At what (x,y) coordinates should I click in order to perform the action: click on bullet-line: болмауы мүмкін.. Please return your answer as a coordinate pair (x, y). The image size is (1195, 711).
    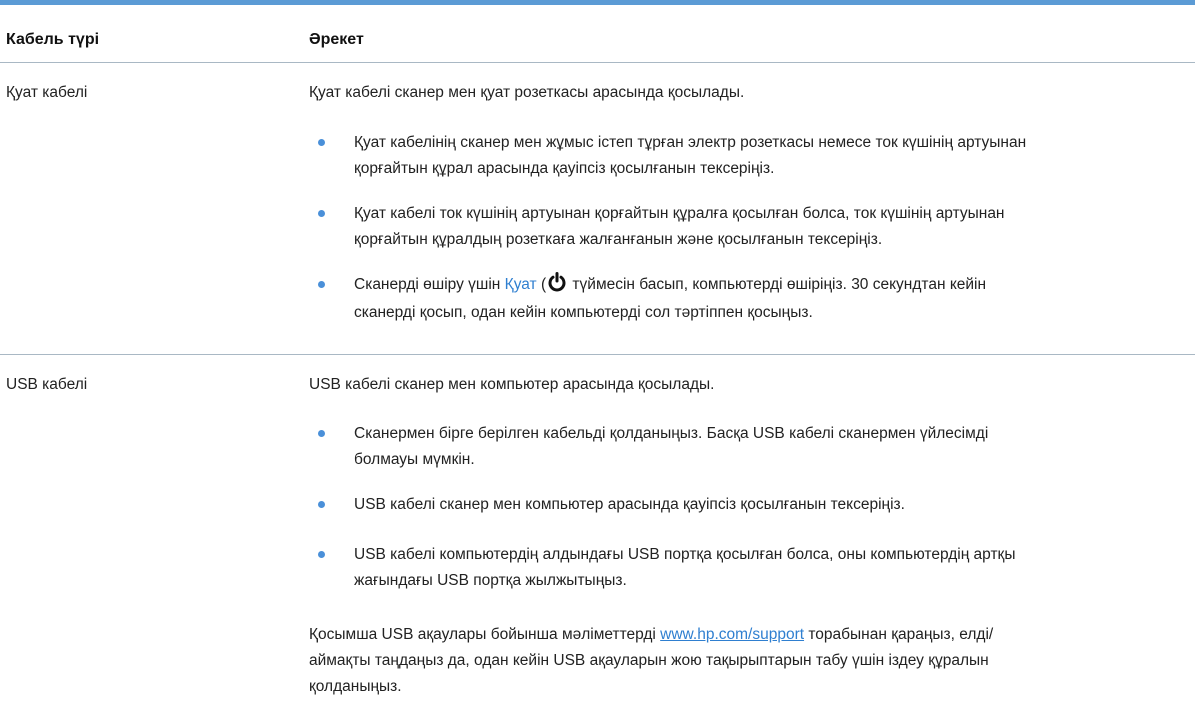
    Looking at the image, I should click on (414, 459).